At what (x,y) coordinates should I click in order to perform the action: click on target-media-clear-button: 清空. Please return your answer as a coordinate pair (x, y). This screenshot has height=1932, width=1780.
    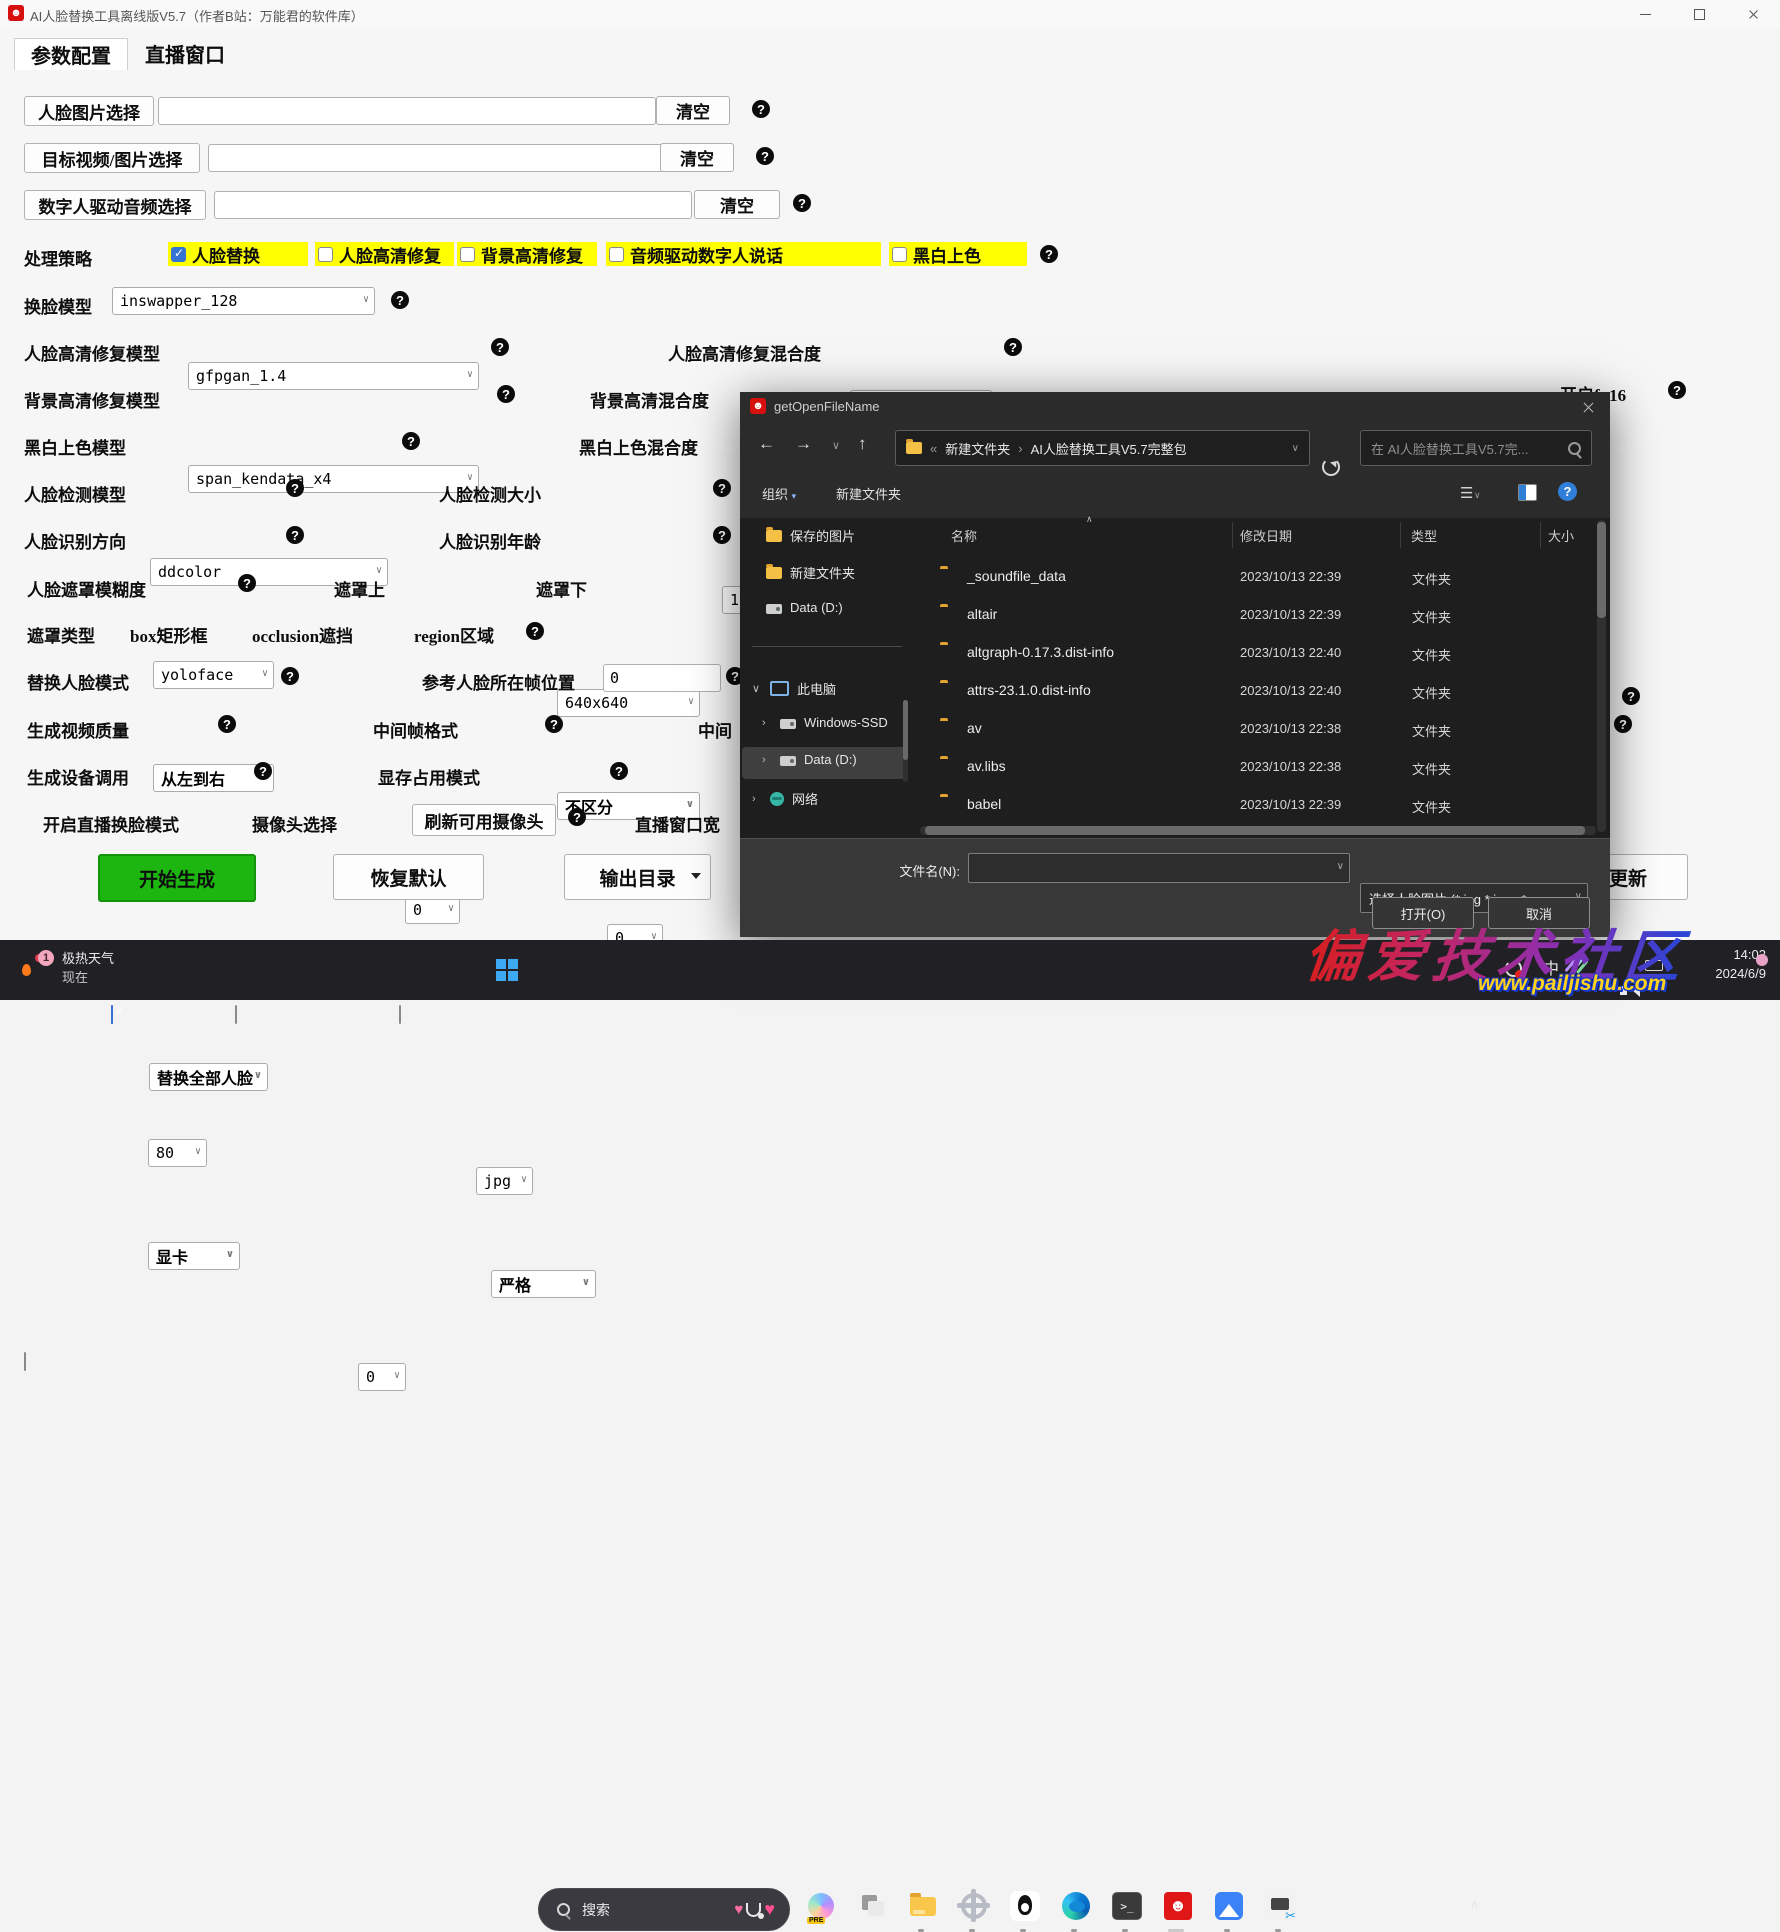
    Looking at the image, I should click on (697, 157).